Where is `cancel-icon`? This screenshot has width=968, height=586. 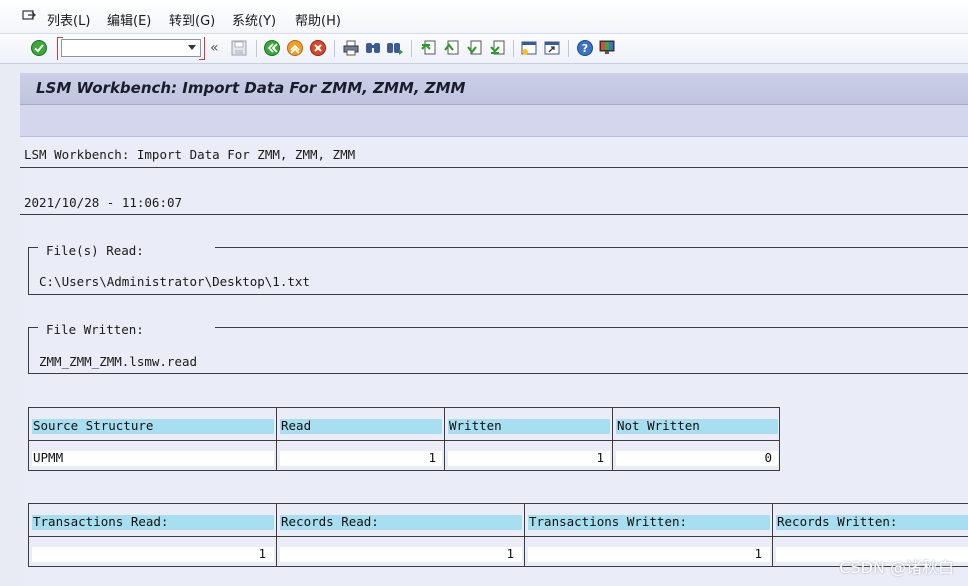 cancel-icon is located at coordinates (318, 48).